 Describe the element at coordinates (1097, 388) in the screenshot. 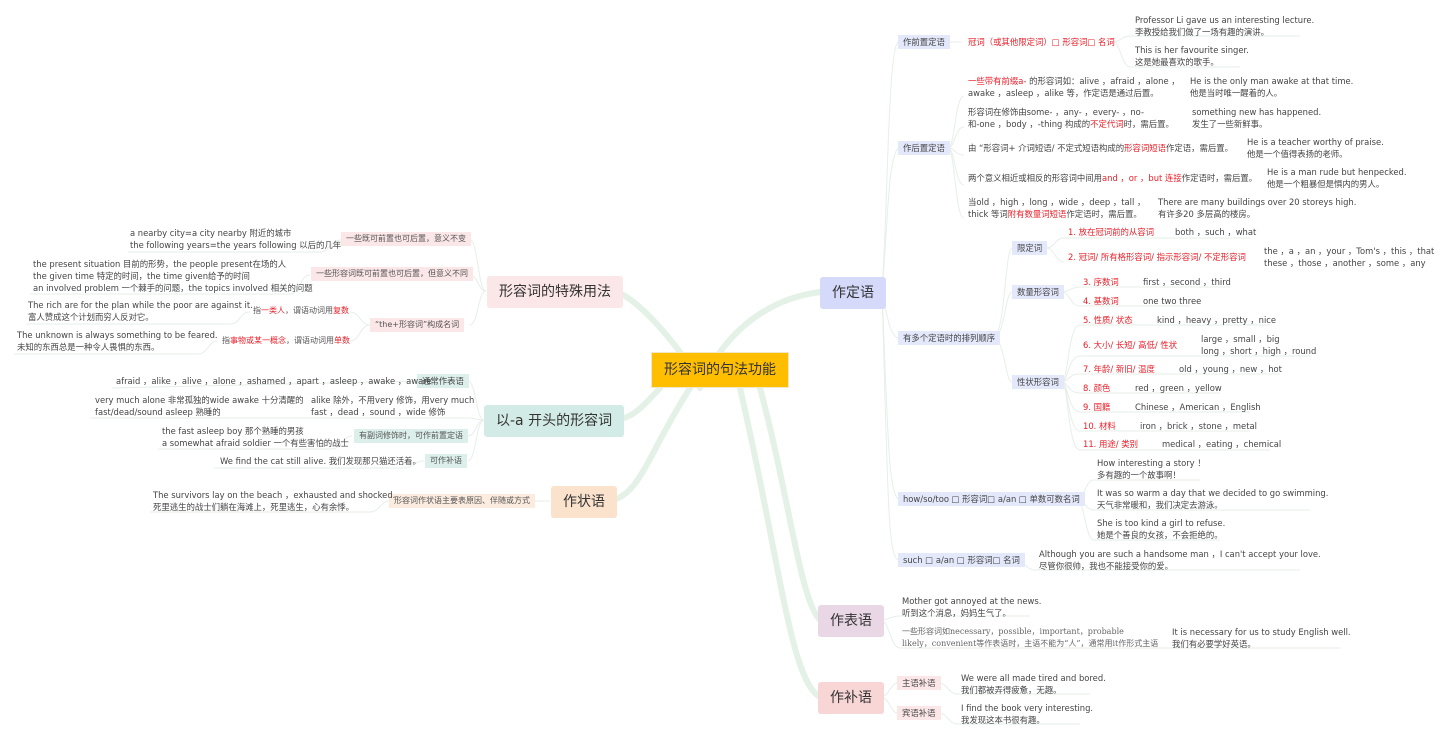

I see `order-item-key: 8. 颜色` at that location.